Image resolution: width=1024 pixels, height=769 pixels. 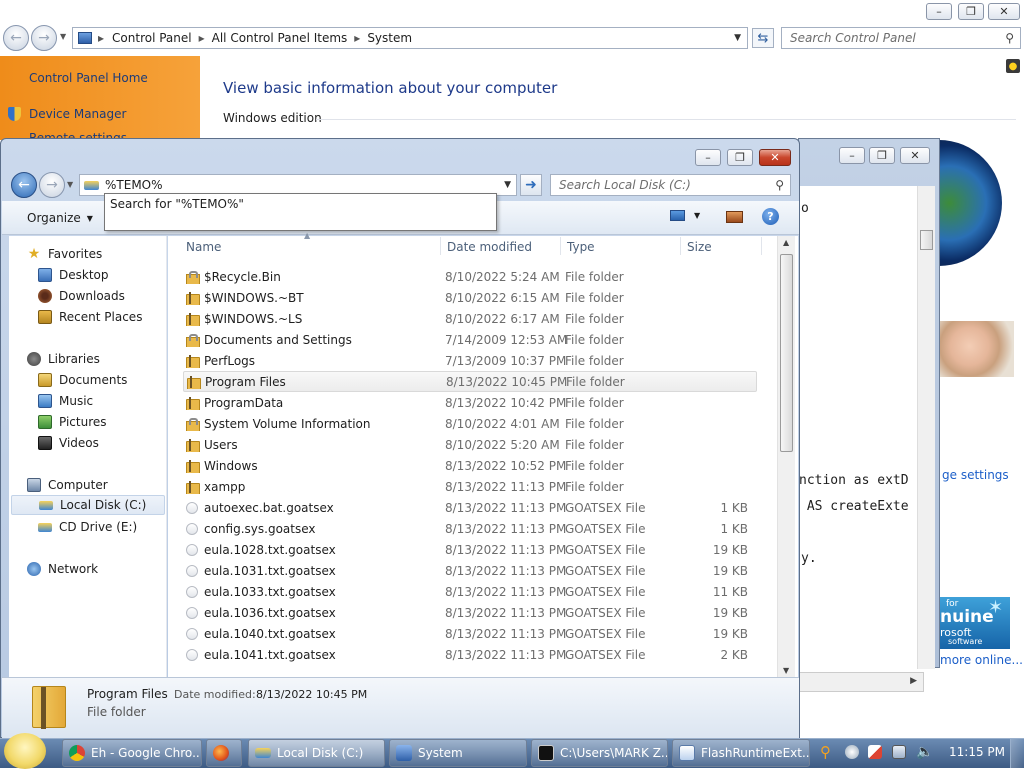 I want to click on tray-flag-icon, so click(x=875, y=752).